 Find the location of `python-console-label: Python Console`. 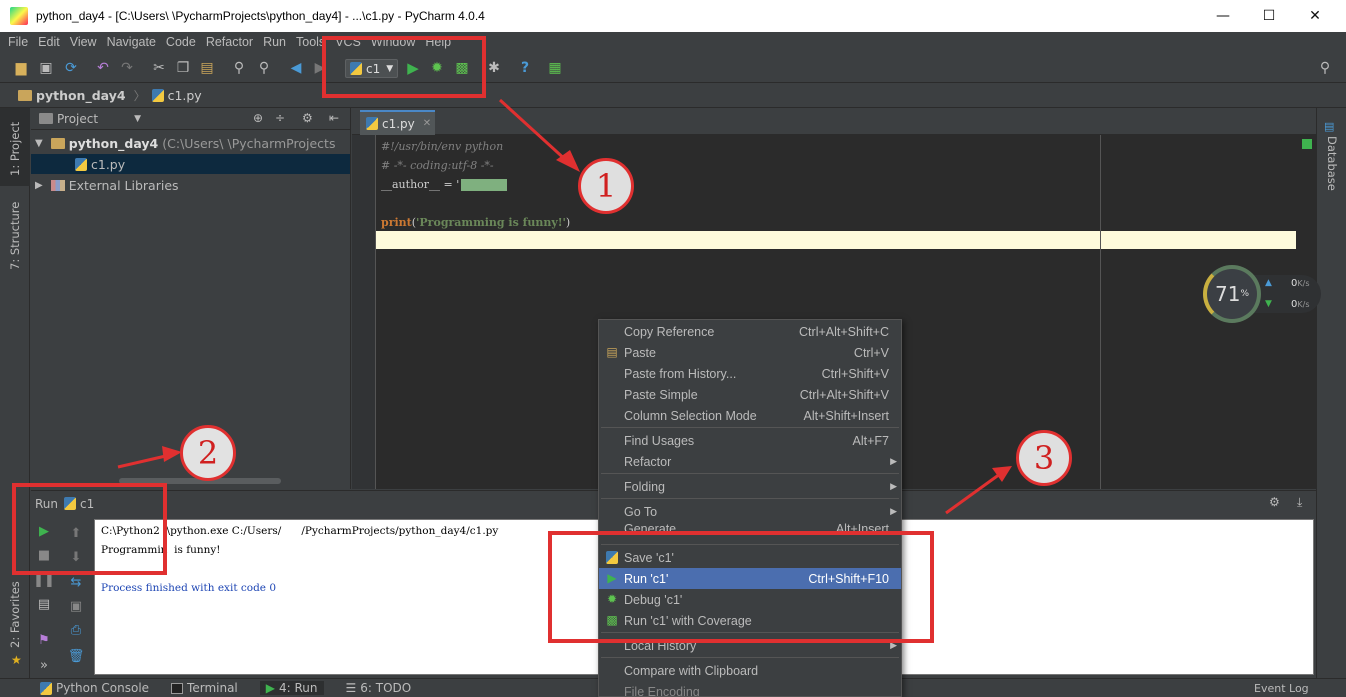

python-console-label: Python Console is located at coordinates (103, 688).